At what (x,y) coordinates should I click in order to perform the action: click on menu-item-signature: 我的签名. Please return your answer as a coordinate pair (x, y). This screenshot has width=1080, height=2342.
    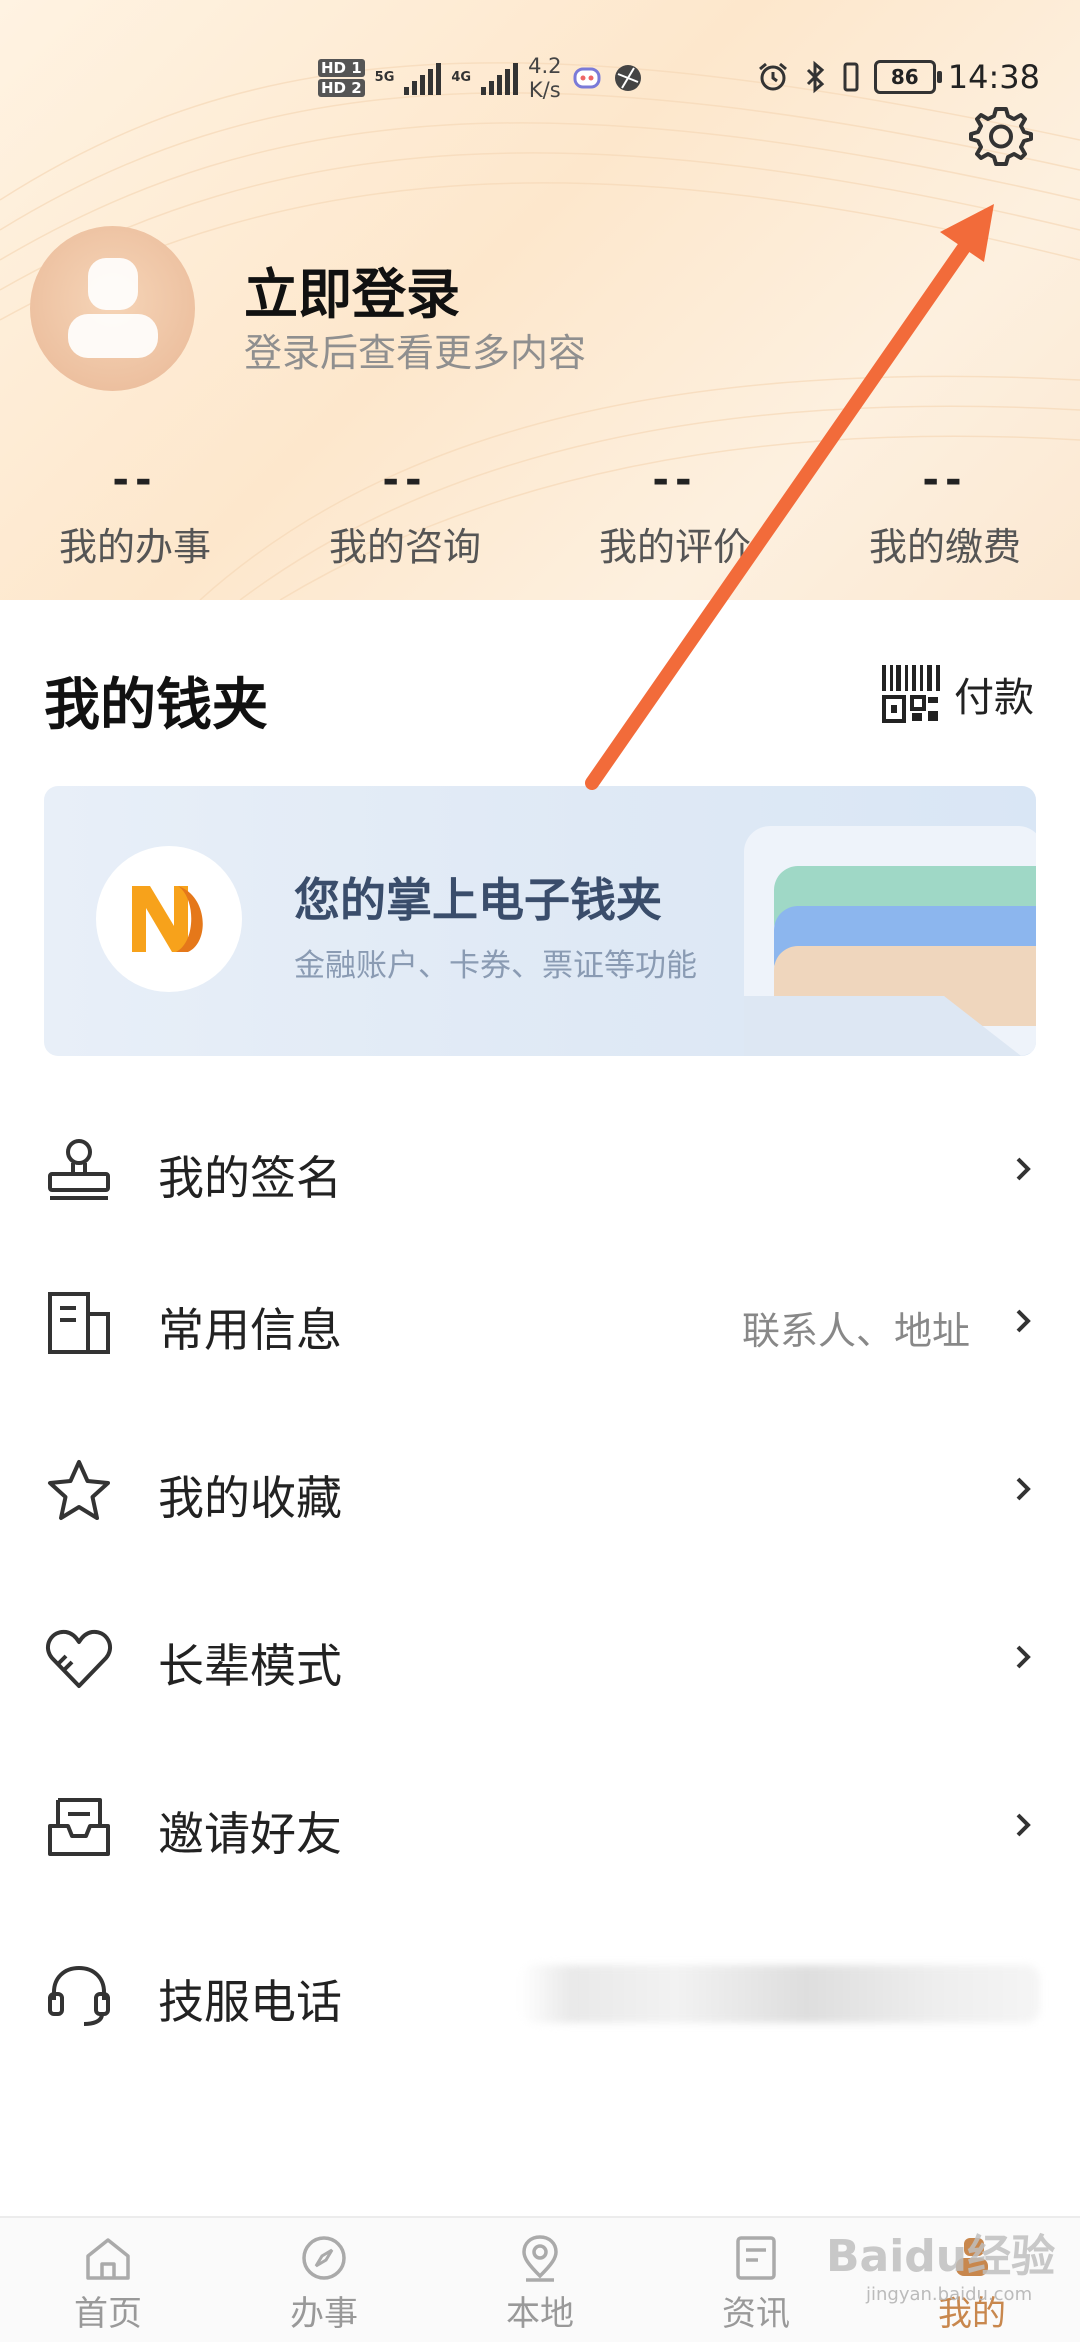
    Looking at the image, I should click on (540, 1169).